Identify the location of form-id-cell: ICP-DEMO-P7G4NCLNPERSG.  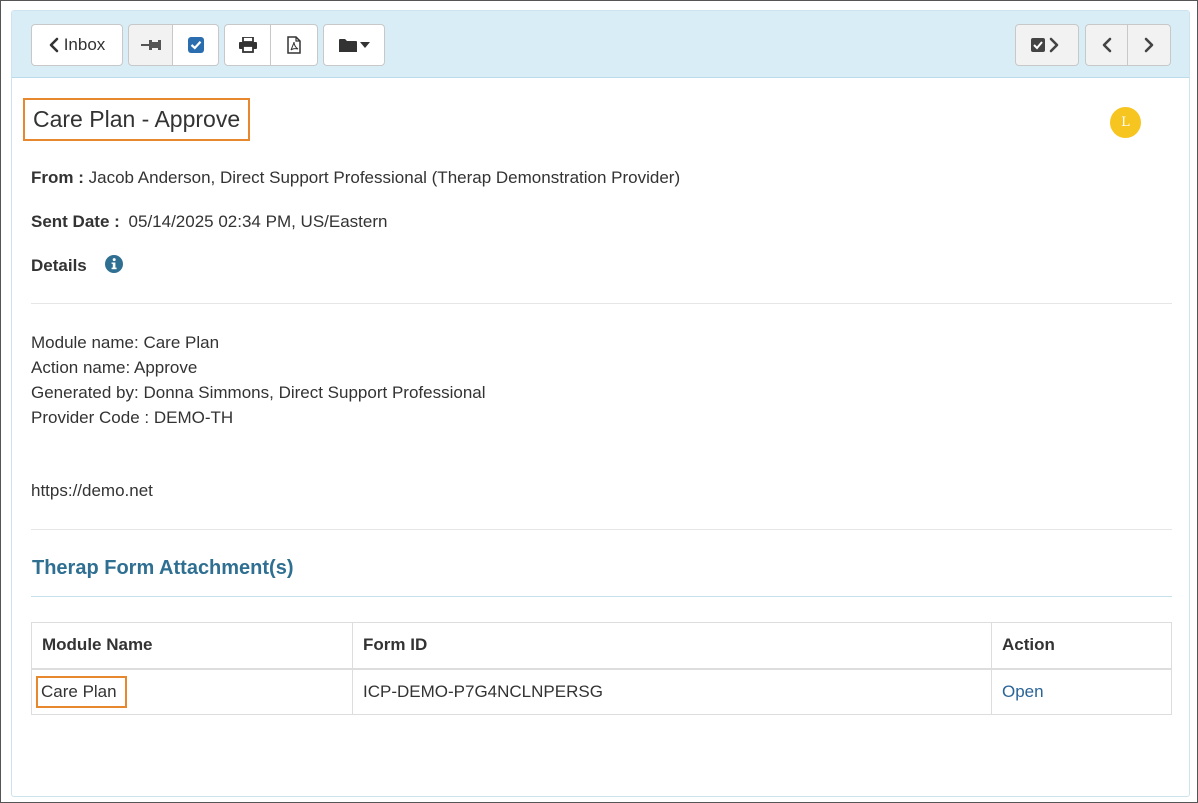
(672, 691).